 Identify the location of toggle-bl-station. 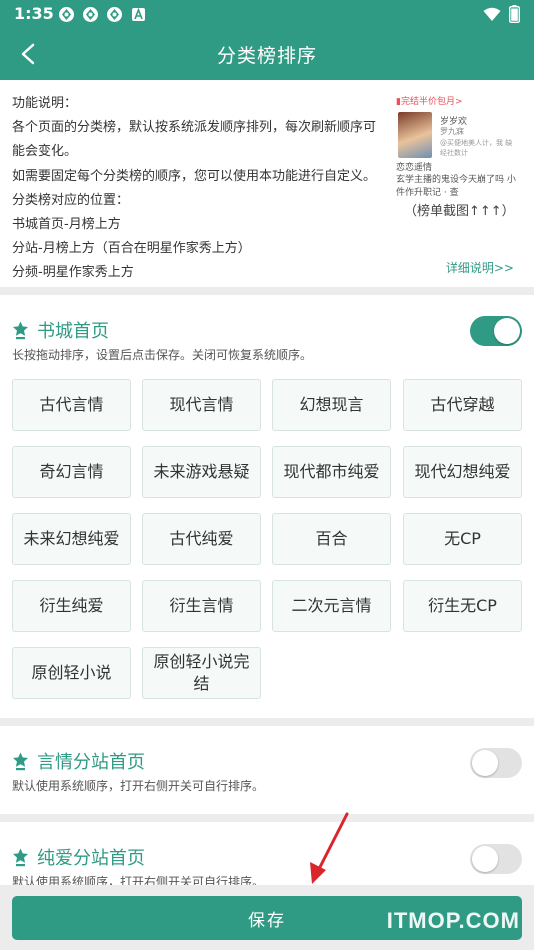
(496, 859).